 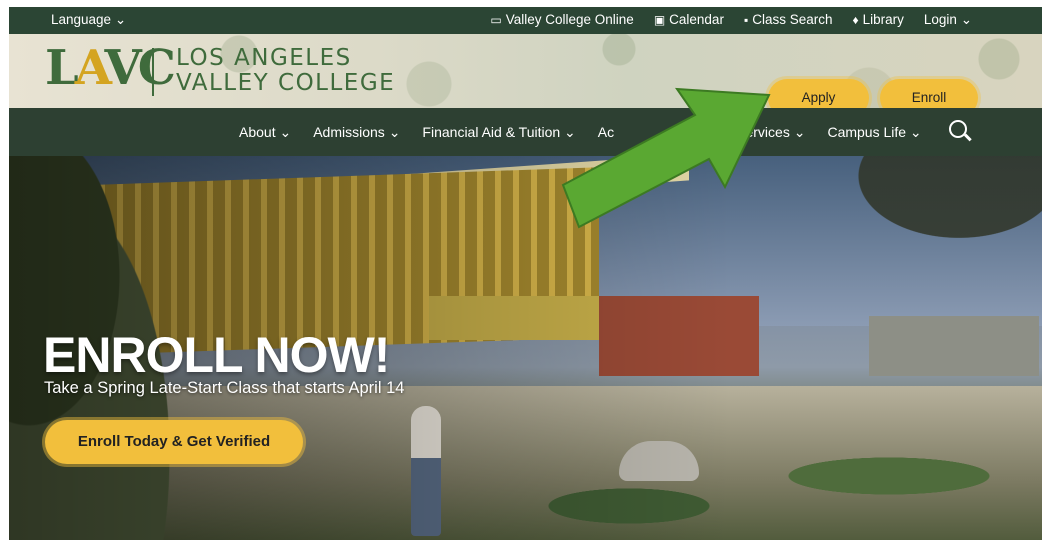 I want to click on class-search-icon: ▪, so click(x=746, y=20).